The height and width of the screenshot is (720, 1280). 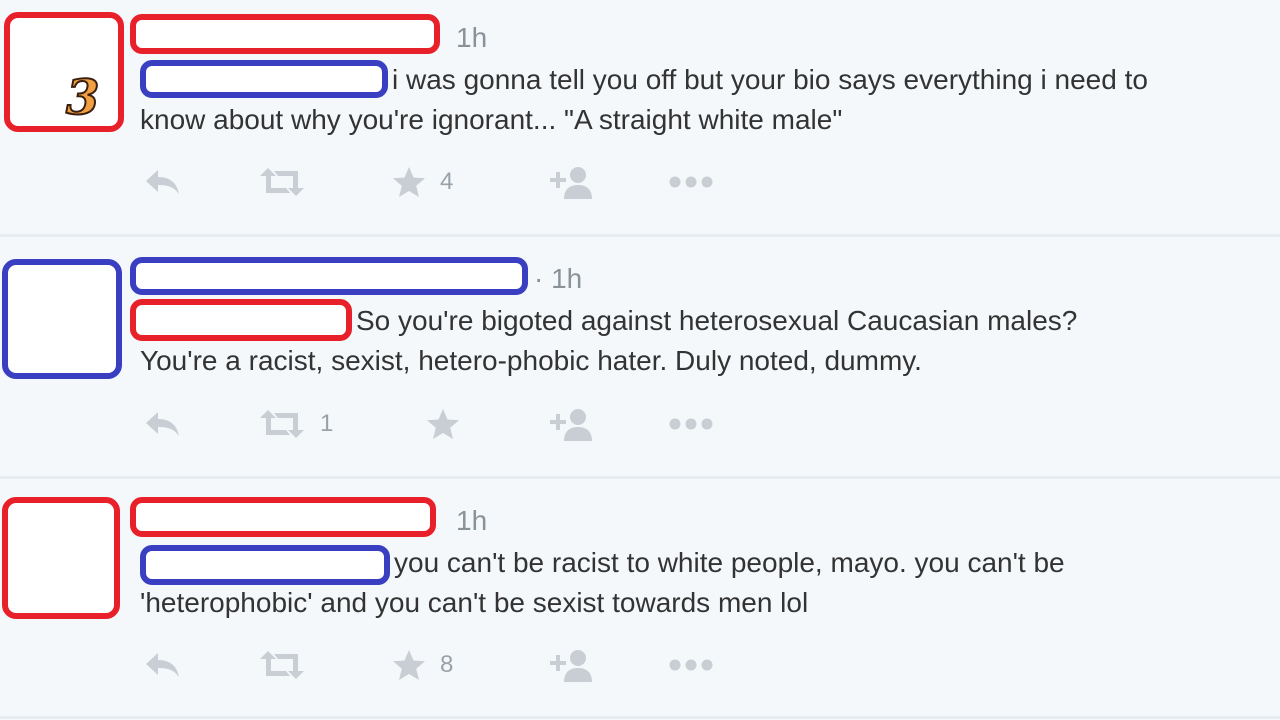 I want to click on tweet-actions: 1, so click(x=640, y=424).